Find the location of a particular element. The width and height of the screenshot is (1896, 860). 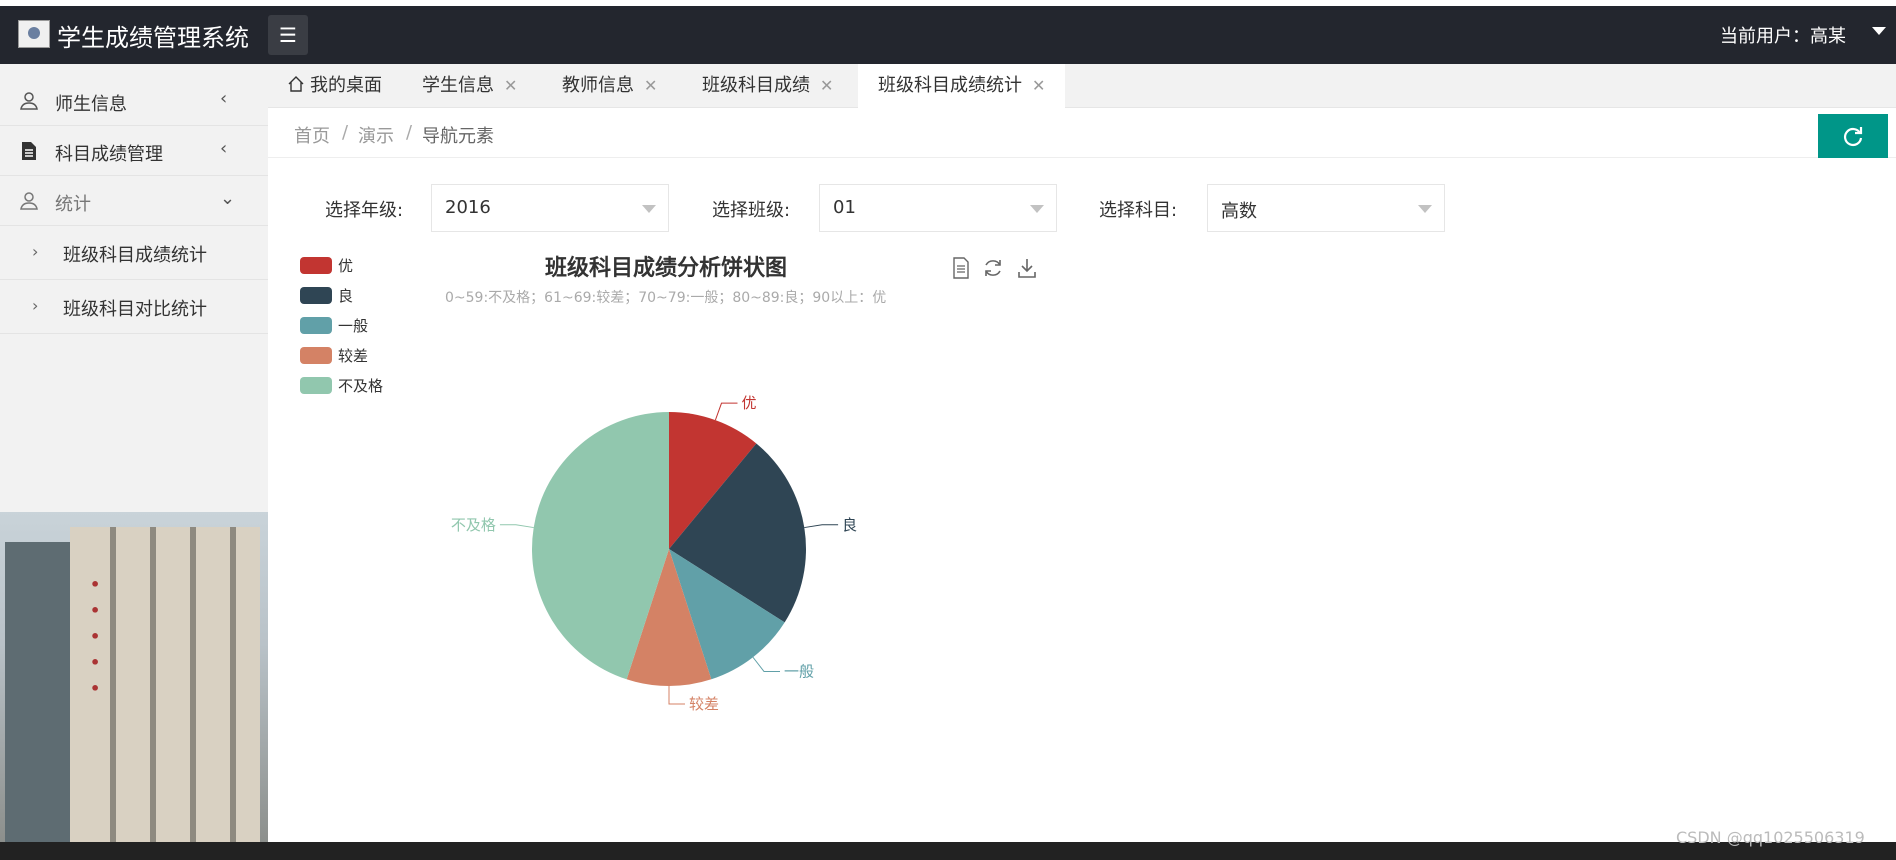

breadcrumb-current: 导航元素 is located at coordinates (458, 136).